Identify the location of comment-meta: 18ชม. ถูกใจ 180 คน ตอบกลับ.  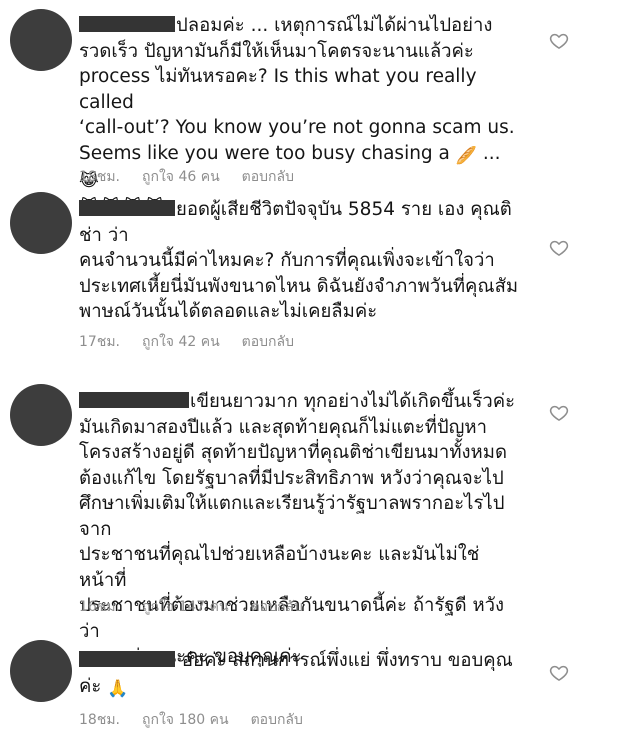
(191, 720).